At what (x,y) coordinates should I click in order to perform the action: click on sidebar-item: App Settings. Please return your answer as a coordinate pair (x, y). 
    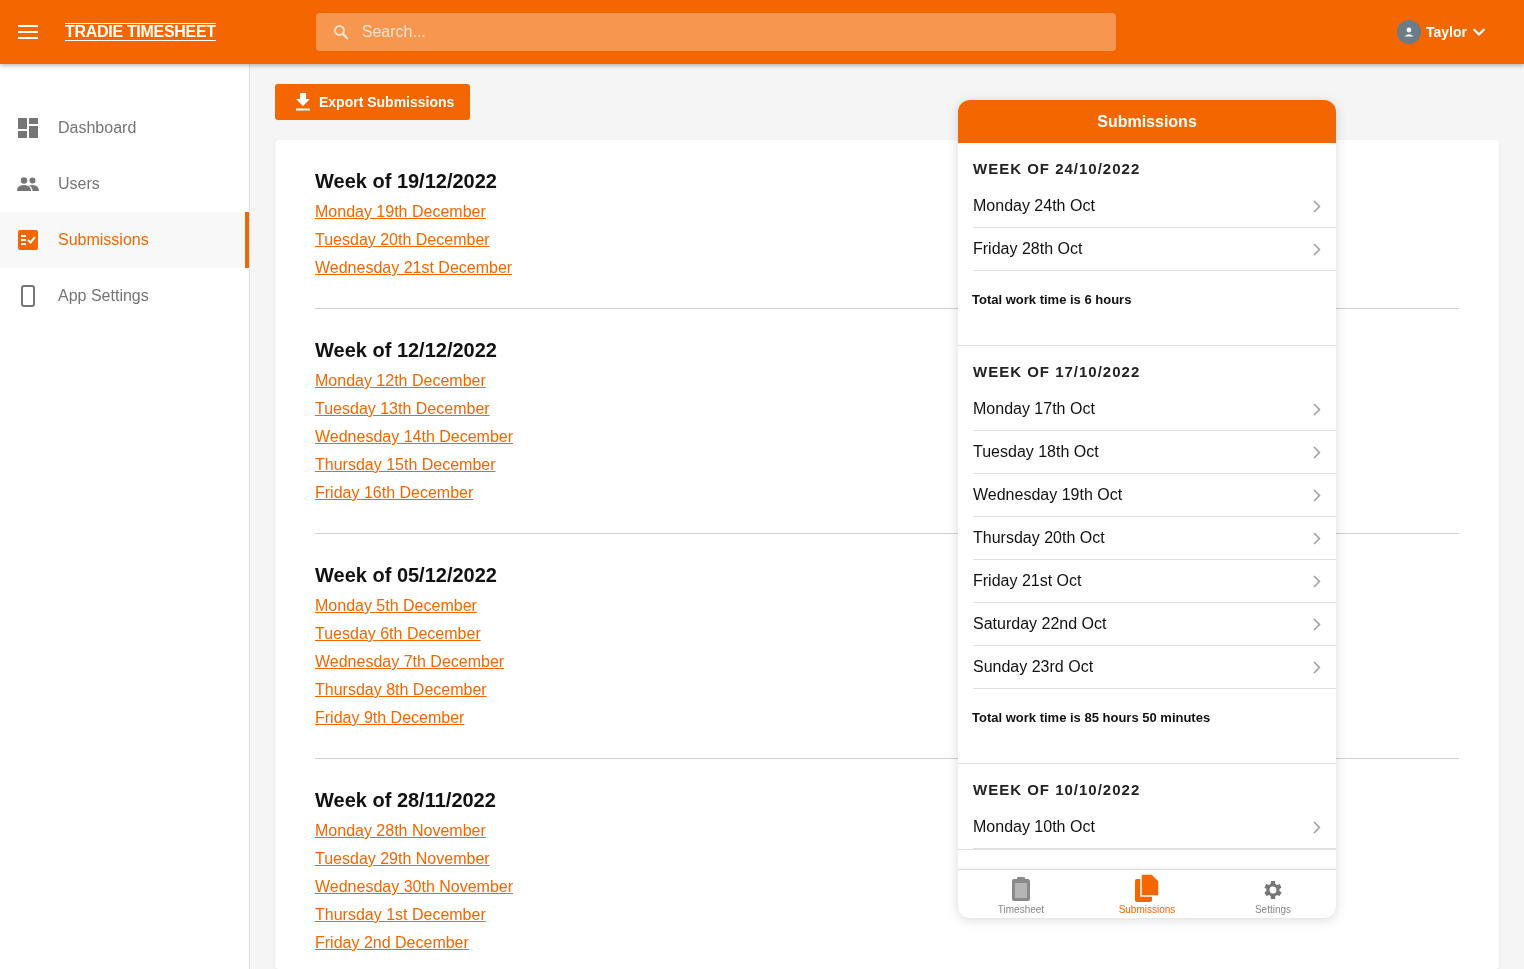
    Looking at the image, I should click on (124, 296).